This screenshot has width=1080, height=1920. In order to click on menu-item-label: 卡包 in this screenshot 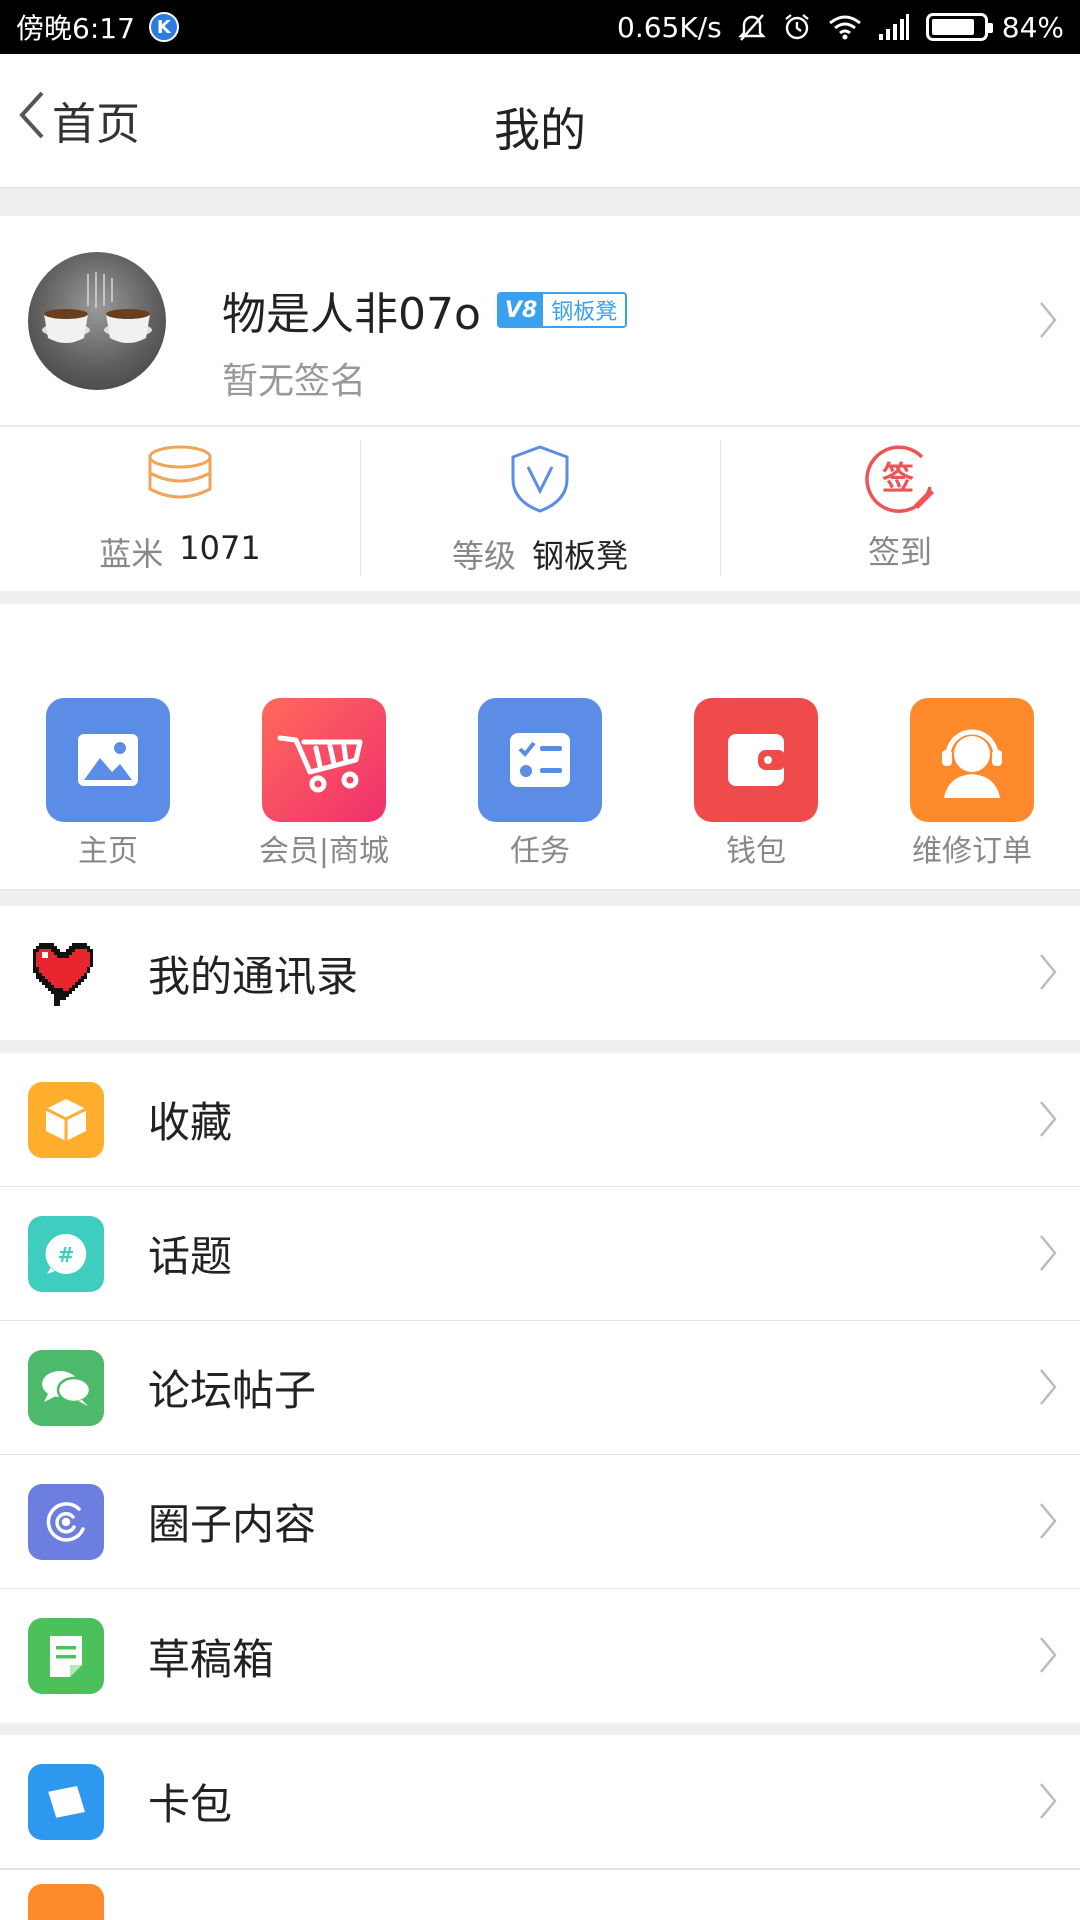, I will do `click(190, 1804)`.